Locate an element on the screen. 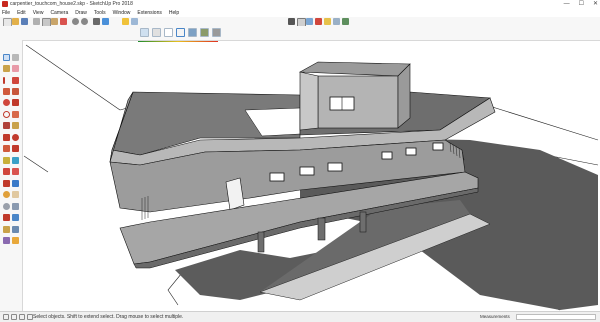  polygon-icon is located at coordinates (15, 102).